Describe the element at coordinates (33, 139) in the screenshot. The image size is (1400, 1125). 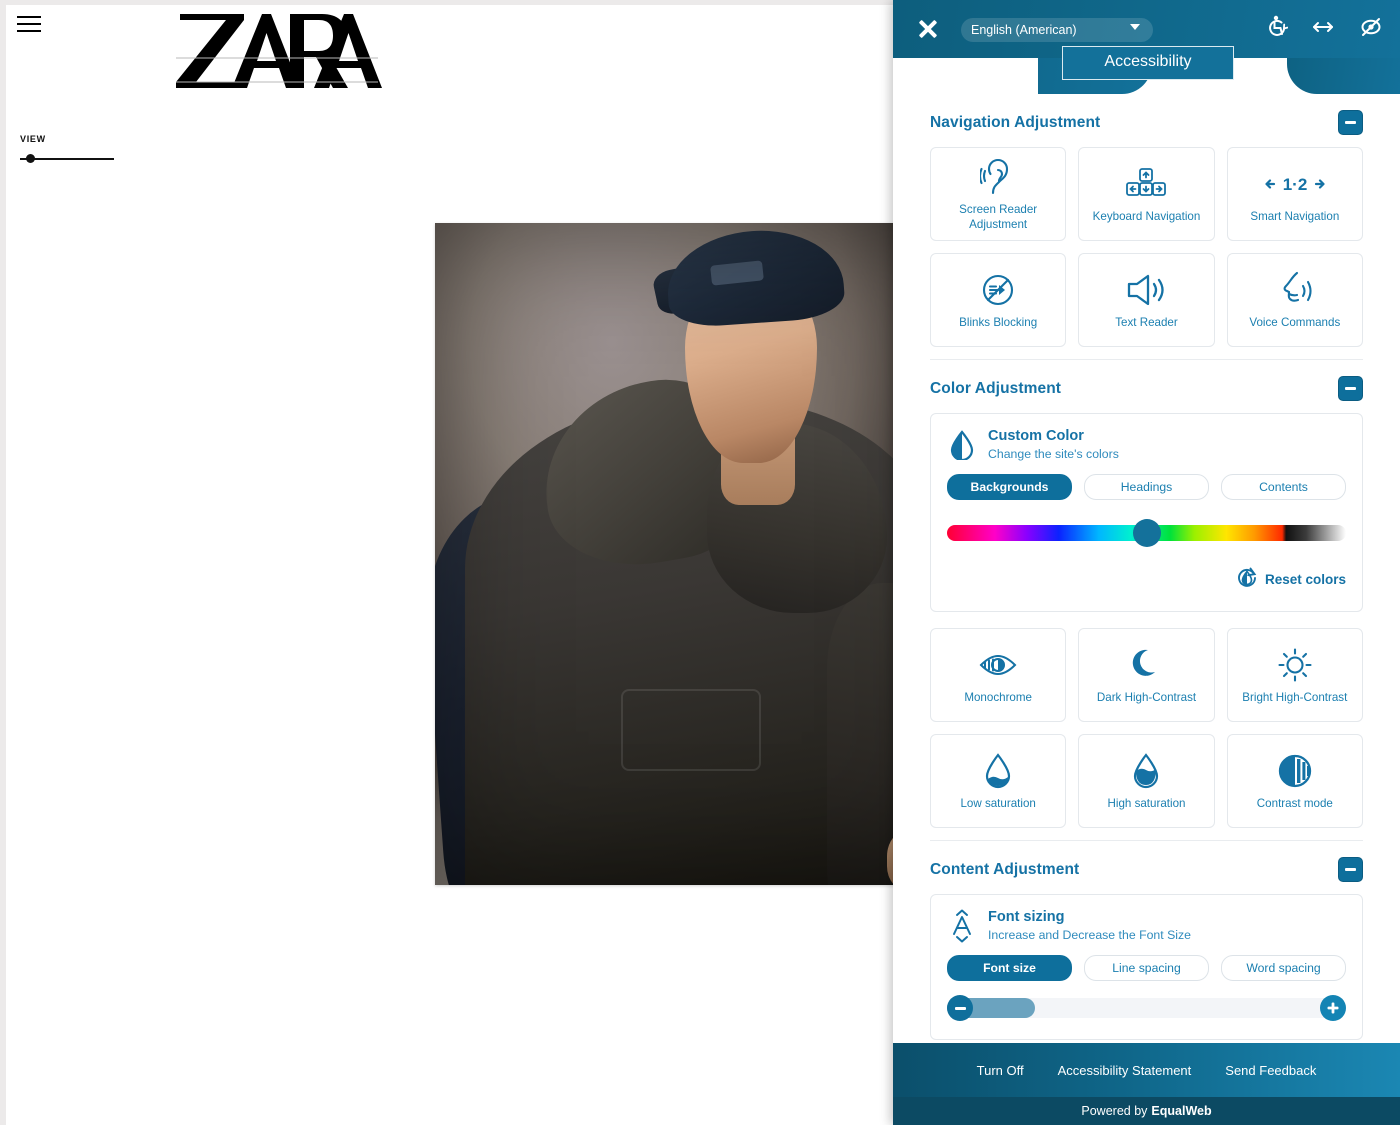
I see `view-label: VIEW` at that location.